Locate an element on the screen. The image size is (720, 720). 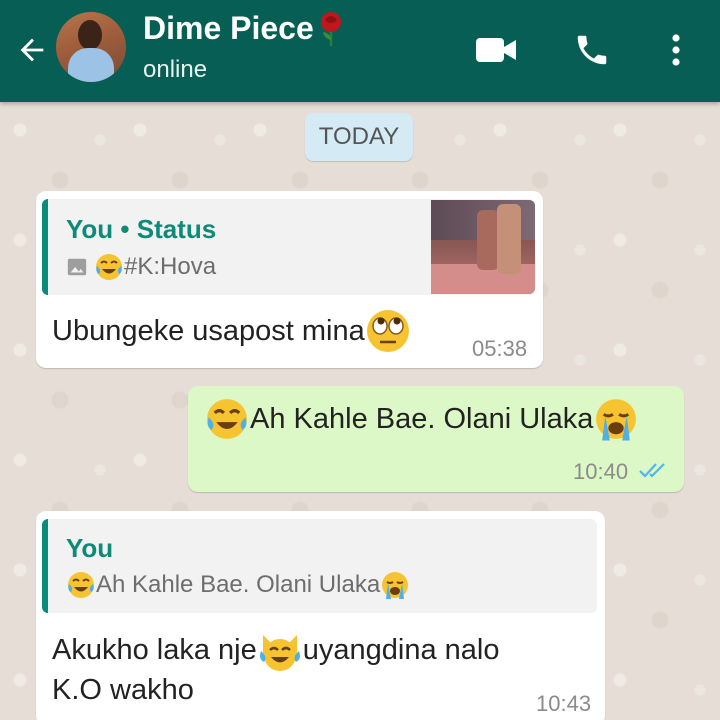
back-button is located at coordinates (32, 50).